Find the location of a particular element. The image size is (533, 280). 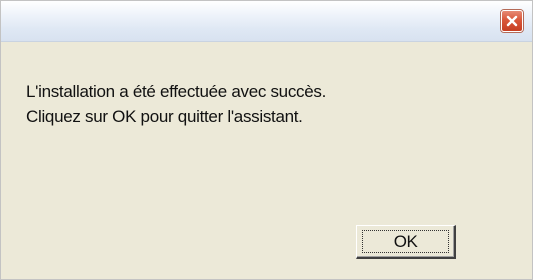

close-icon is located at coordinates (512, 21).